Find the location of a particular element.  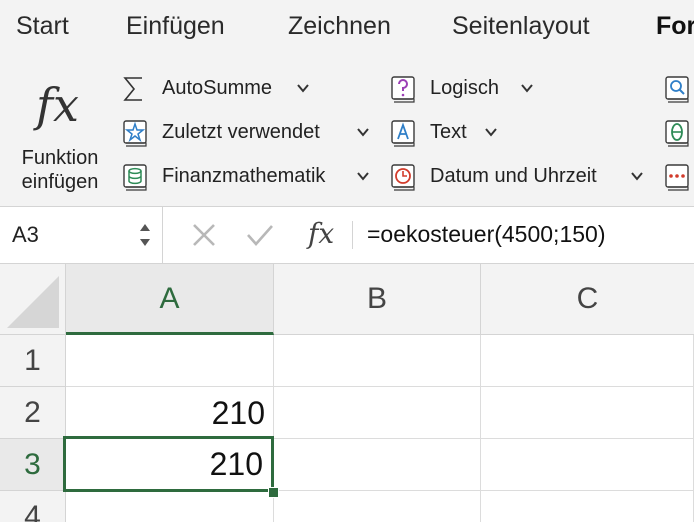

tab-einfuegen: Einfügen is located at coordinates (175, 26).